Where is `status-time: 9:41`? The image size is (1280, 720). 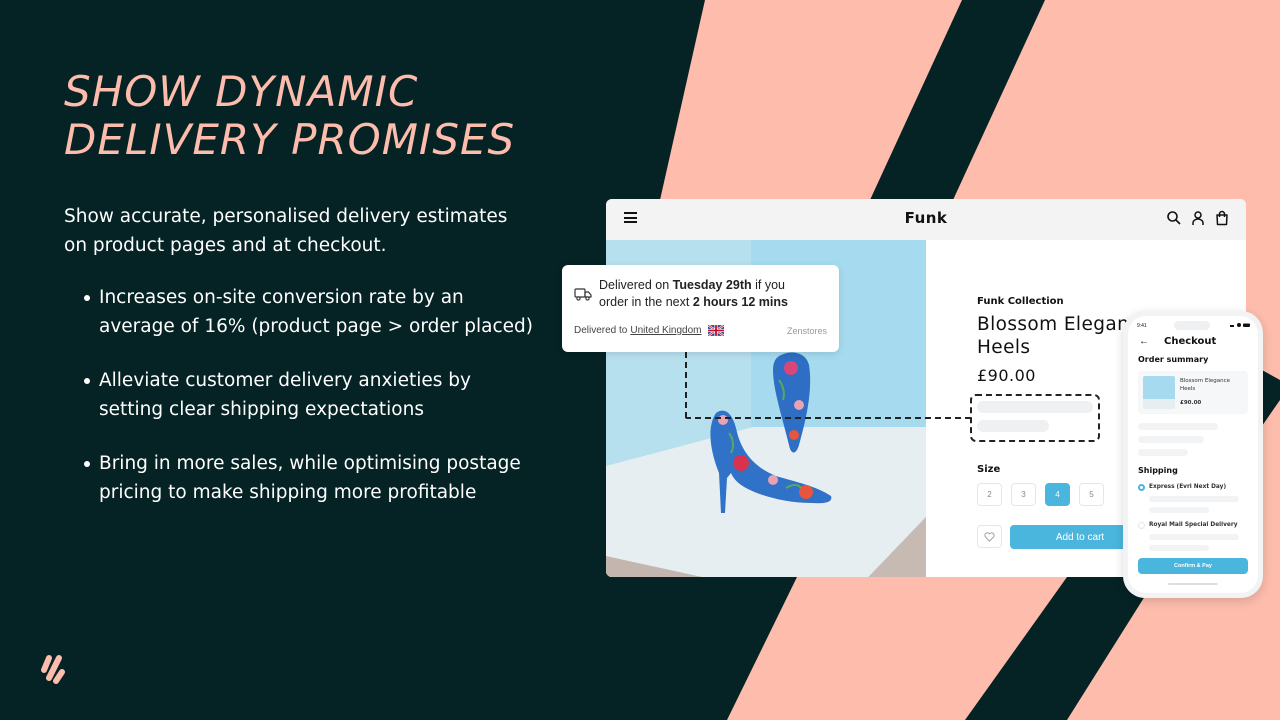 status-time: 9:41 is located at coordinates (1142, 326).